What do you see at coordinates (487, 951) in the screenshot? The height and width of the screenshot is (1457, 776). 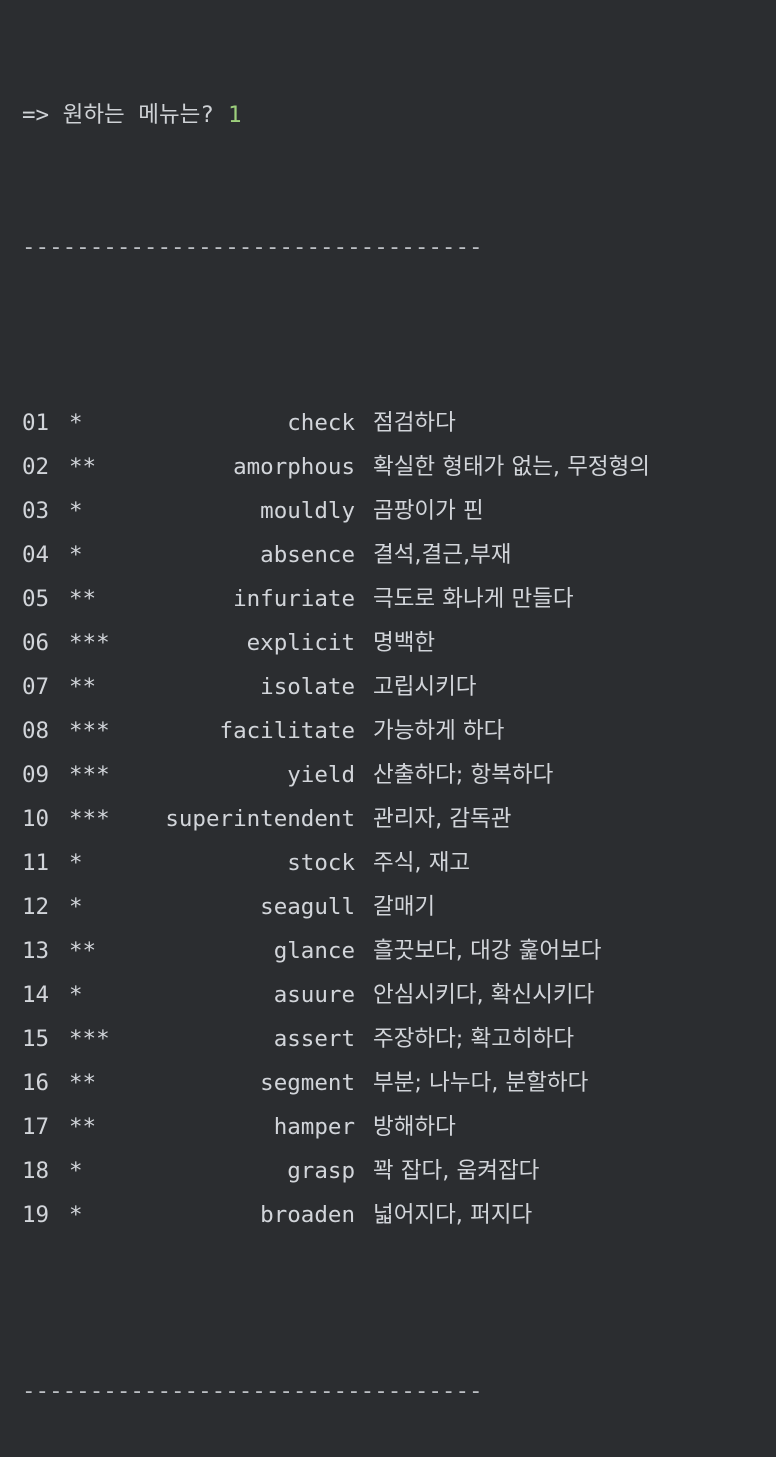 I see `word-meaning: 흘끗보다, 대강 훑어보다` at bounding box center [487, 951].